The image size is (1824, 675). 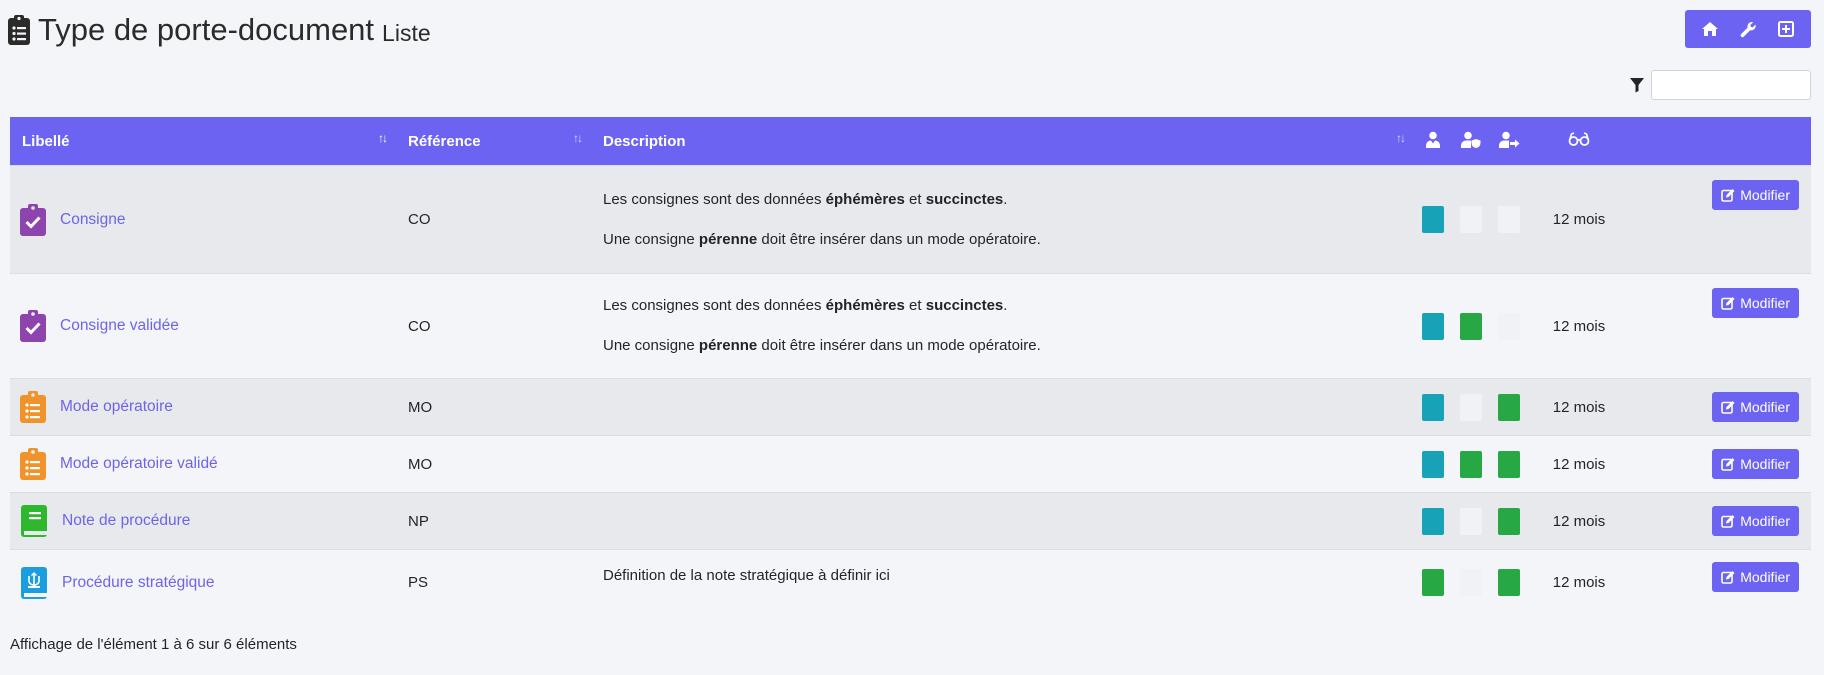 I want to click on add-button, so click(x=1786, y=29).